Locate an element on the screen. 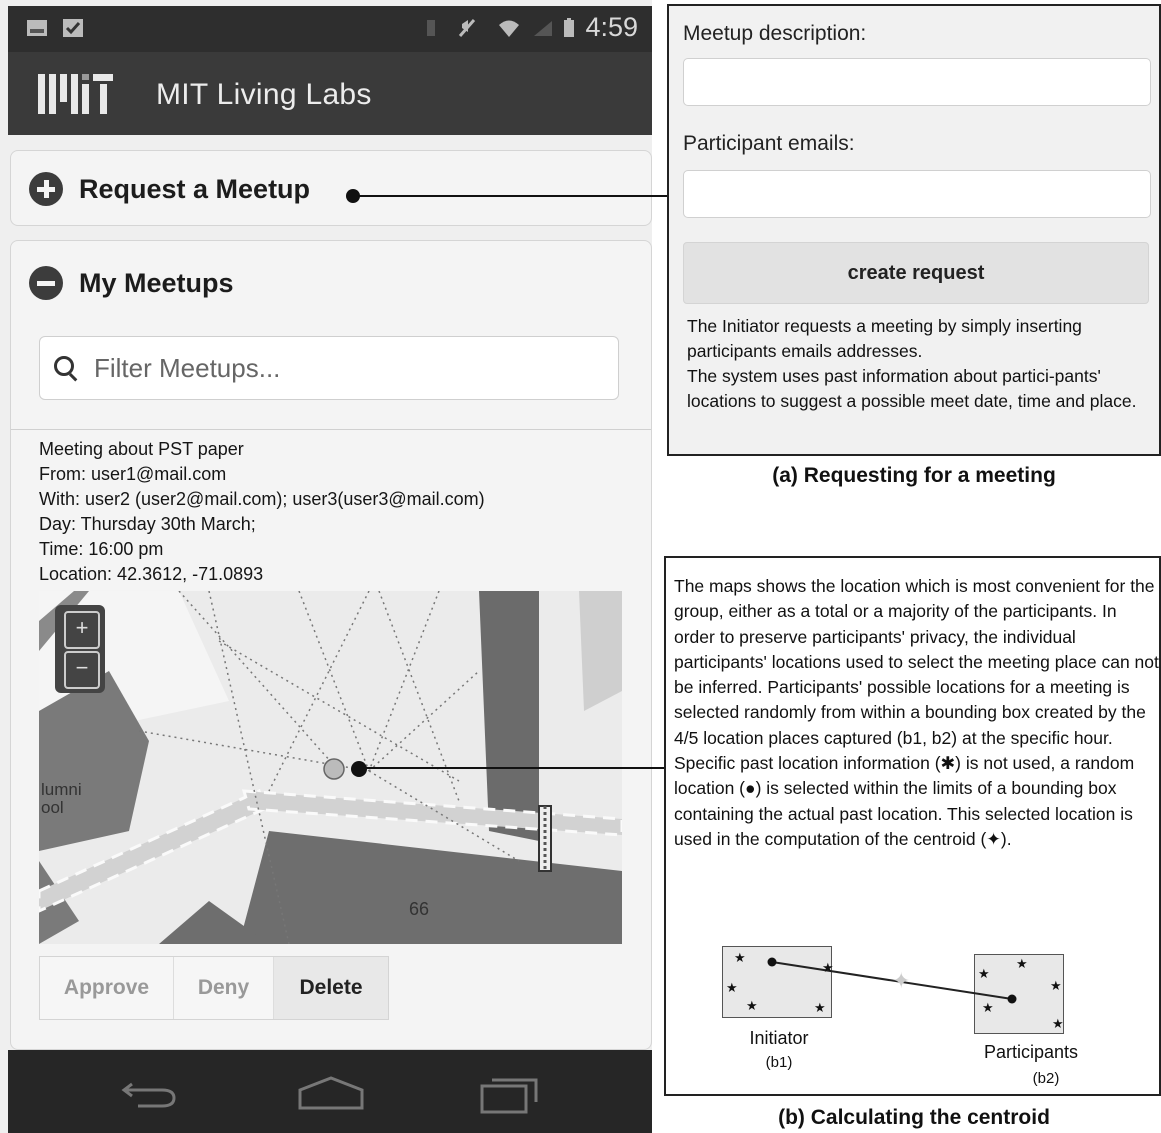 The width and height of the screenshot is (1161, 1133). initiator-sub-label: (b1) is located at coordinates (779, 1062).